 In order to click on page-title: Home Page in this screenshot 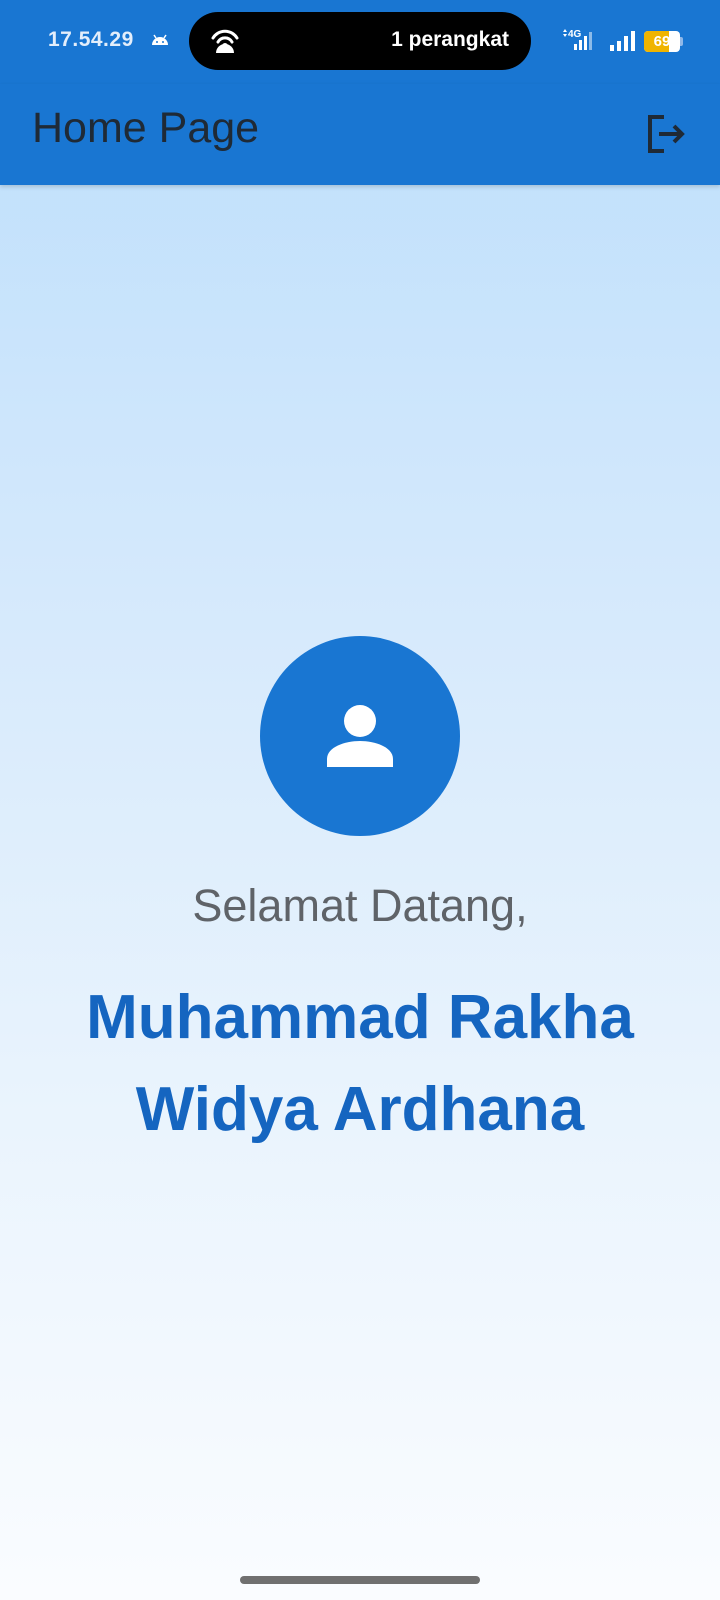, I will do `click(146, 128)`.